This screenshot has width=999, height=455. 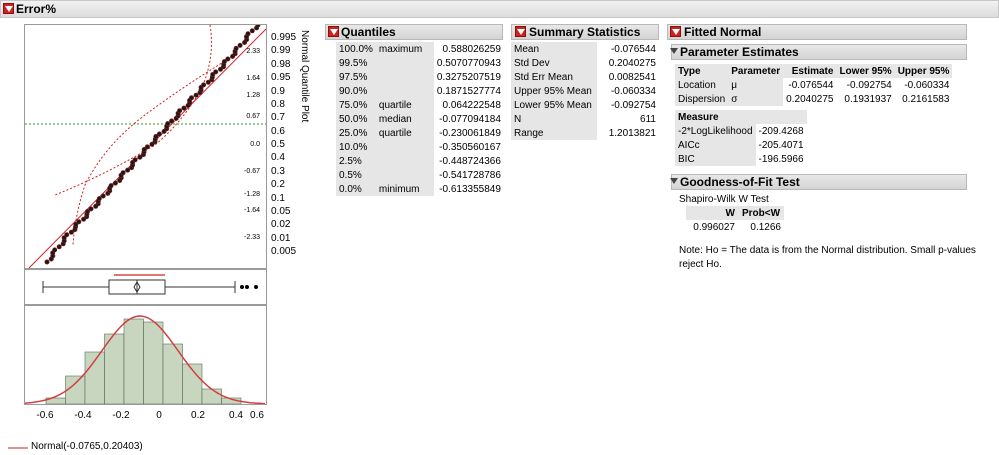 I want to click on quantile-label: minimum, so click(x=404, y=189).